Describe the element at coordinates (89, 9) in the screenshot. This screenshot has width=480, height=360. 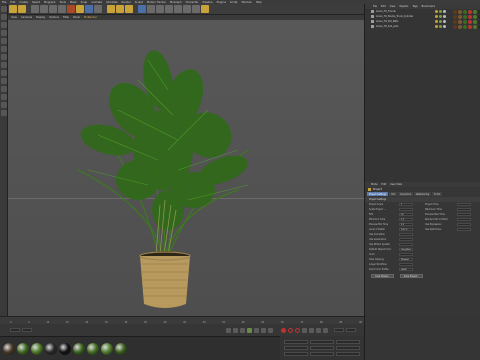
I see `z-axis-icon` at that location.